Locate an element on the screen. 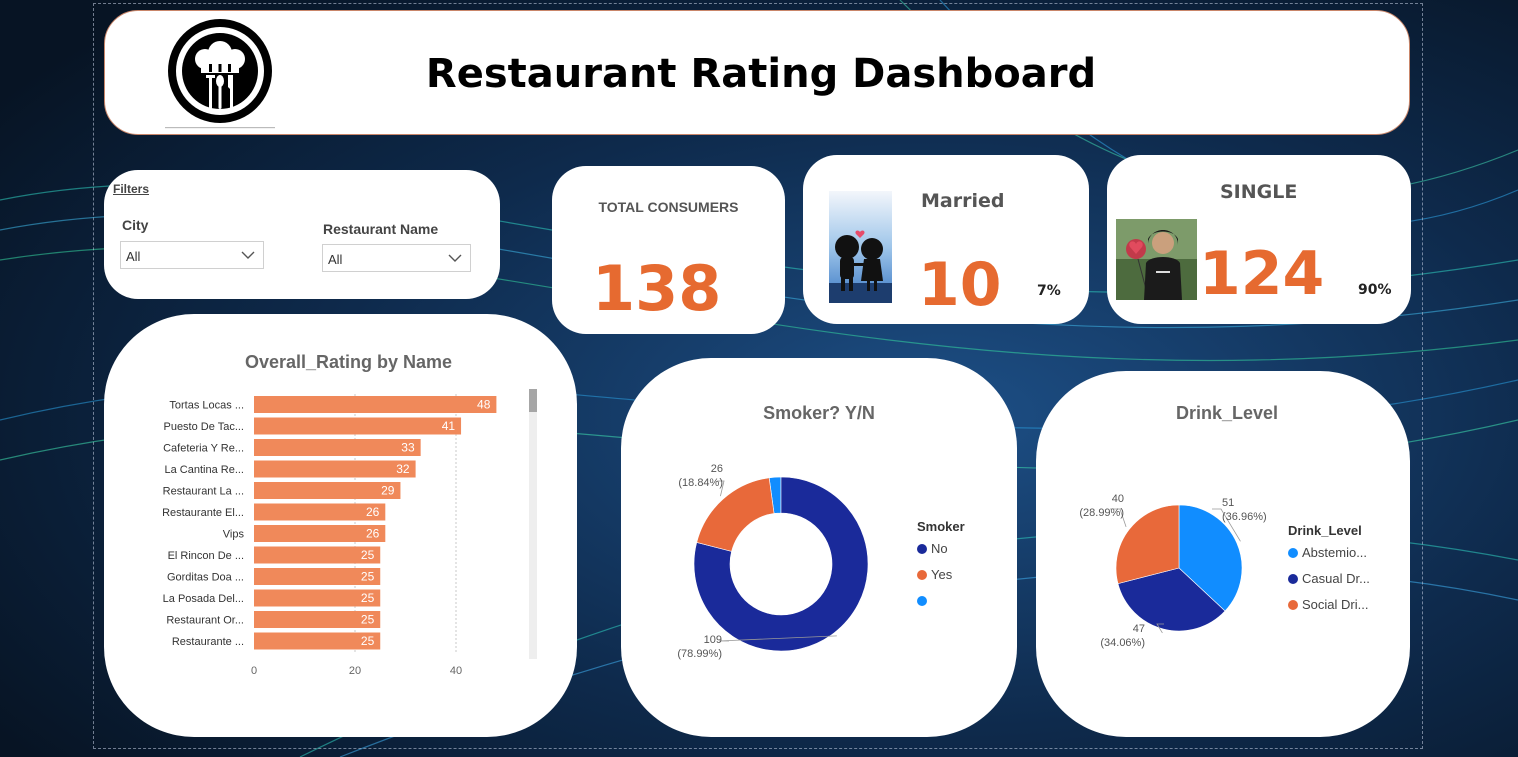 The height and width of the screenshot is (757, 1518). slice-percent-label: (28.99%) is located at coordinates (1101, 513).